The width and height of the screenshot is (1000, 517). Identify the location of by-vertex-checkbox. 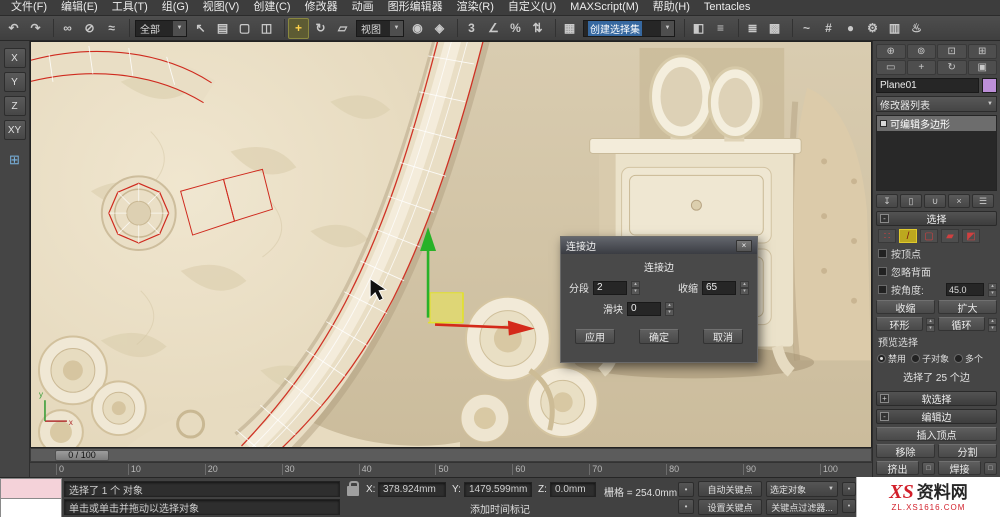
(882, 253).